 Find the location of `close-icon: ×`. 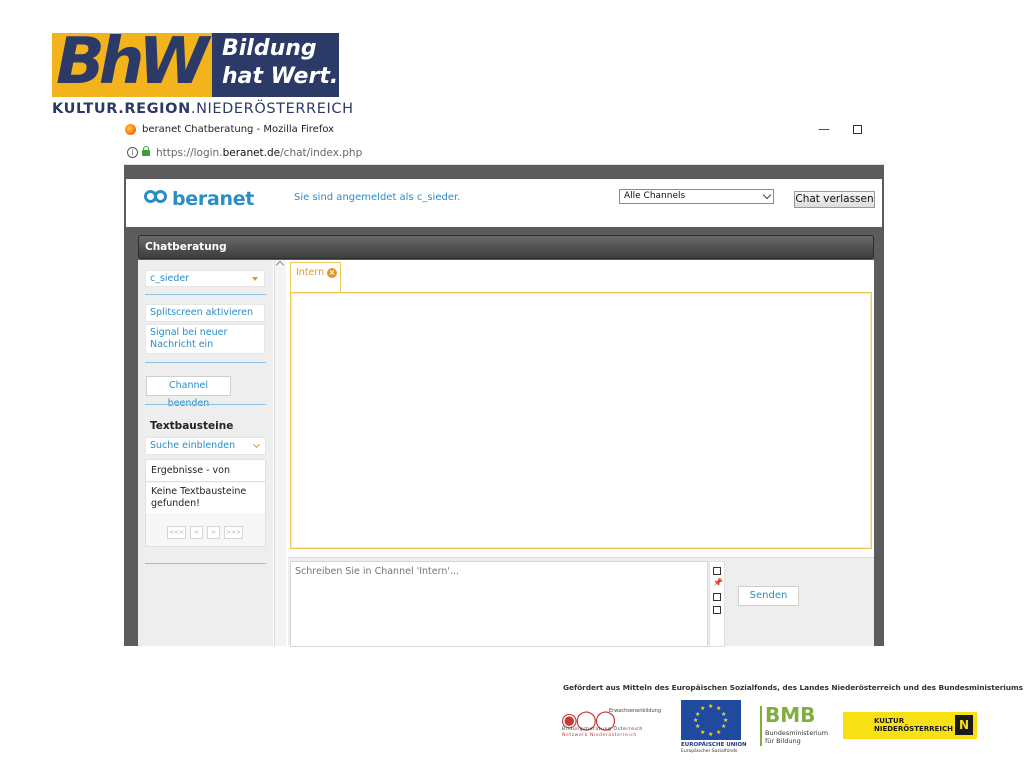

close-icon: × is located at coordinates (332, 273).